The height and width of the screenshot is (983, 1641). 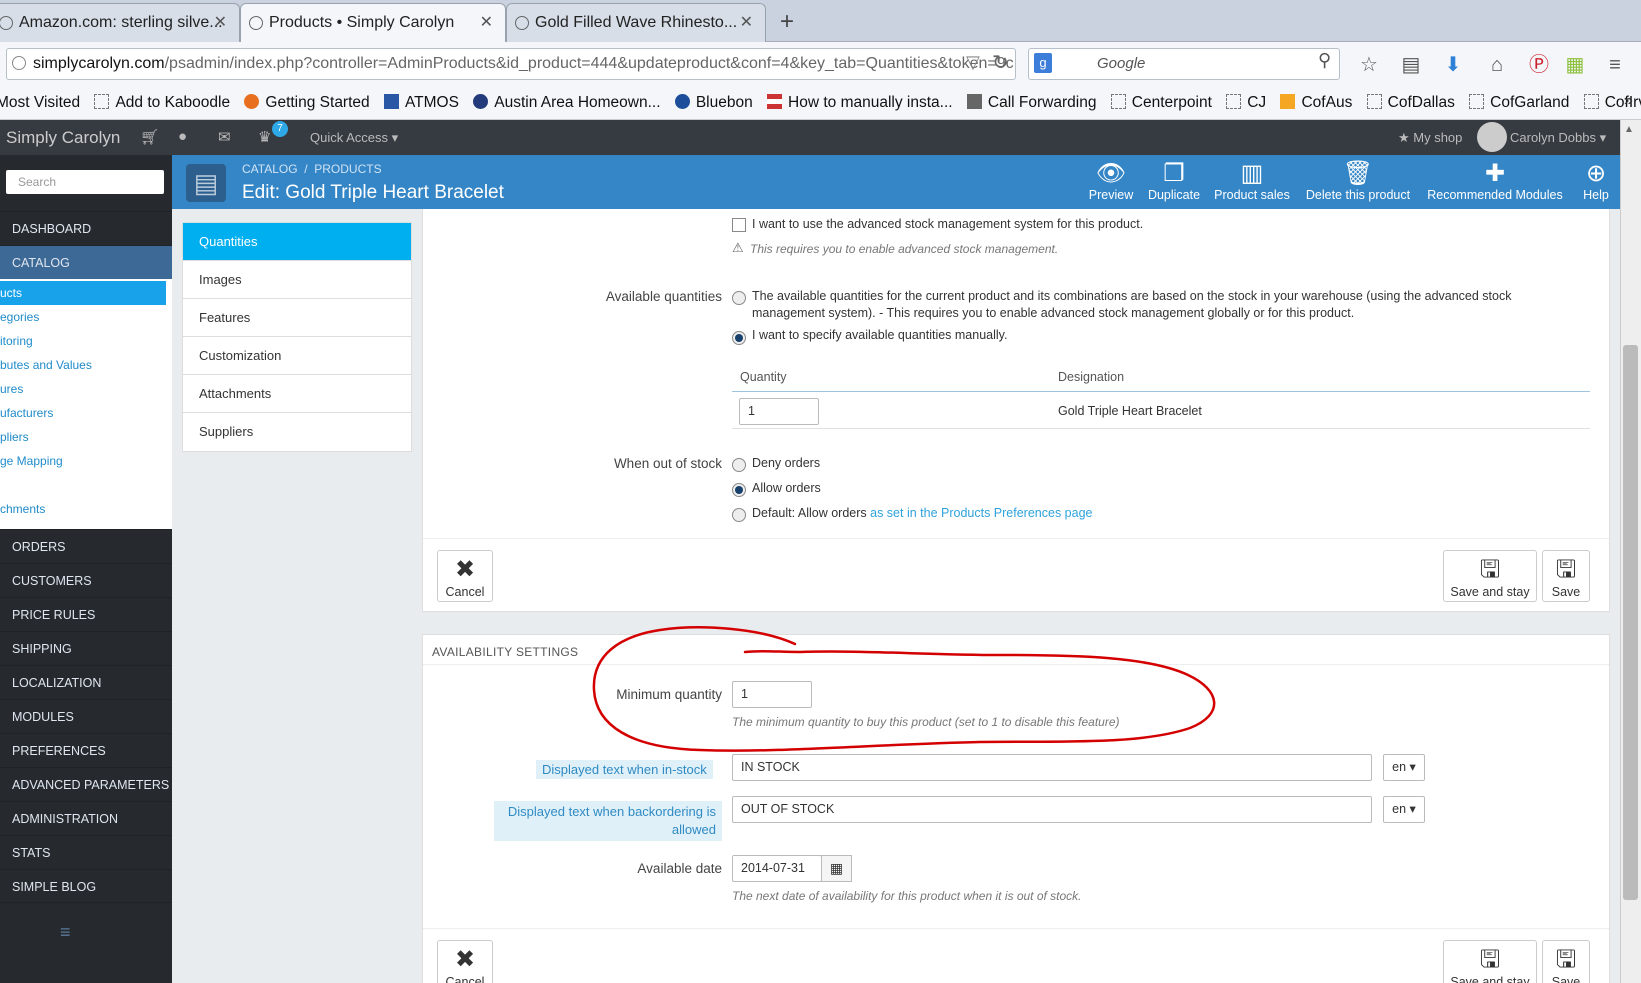 What do you see at coordinates (1629, 129) in the screenshot?
I see `scroll-up-arrow-icon: ▲` at bounding box center [1629, 129].